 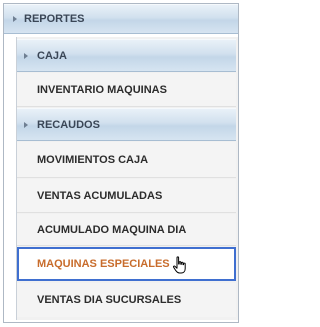 I want to click on menu-item-ventas-dia-sucursales: VENTAS DIA SUCURSALES, so click(x=126, y=300).